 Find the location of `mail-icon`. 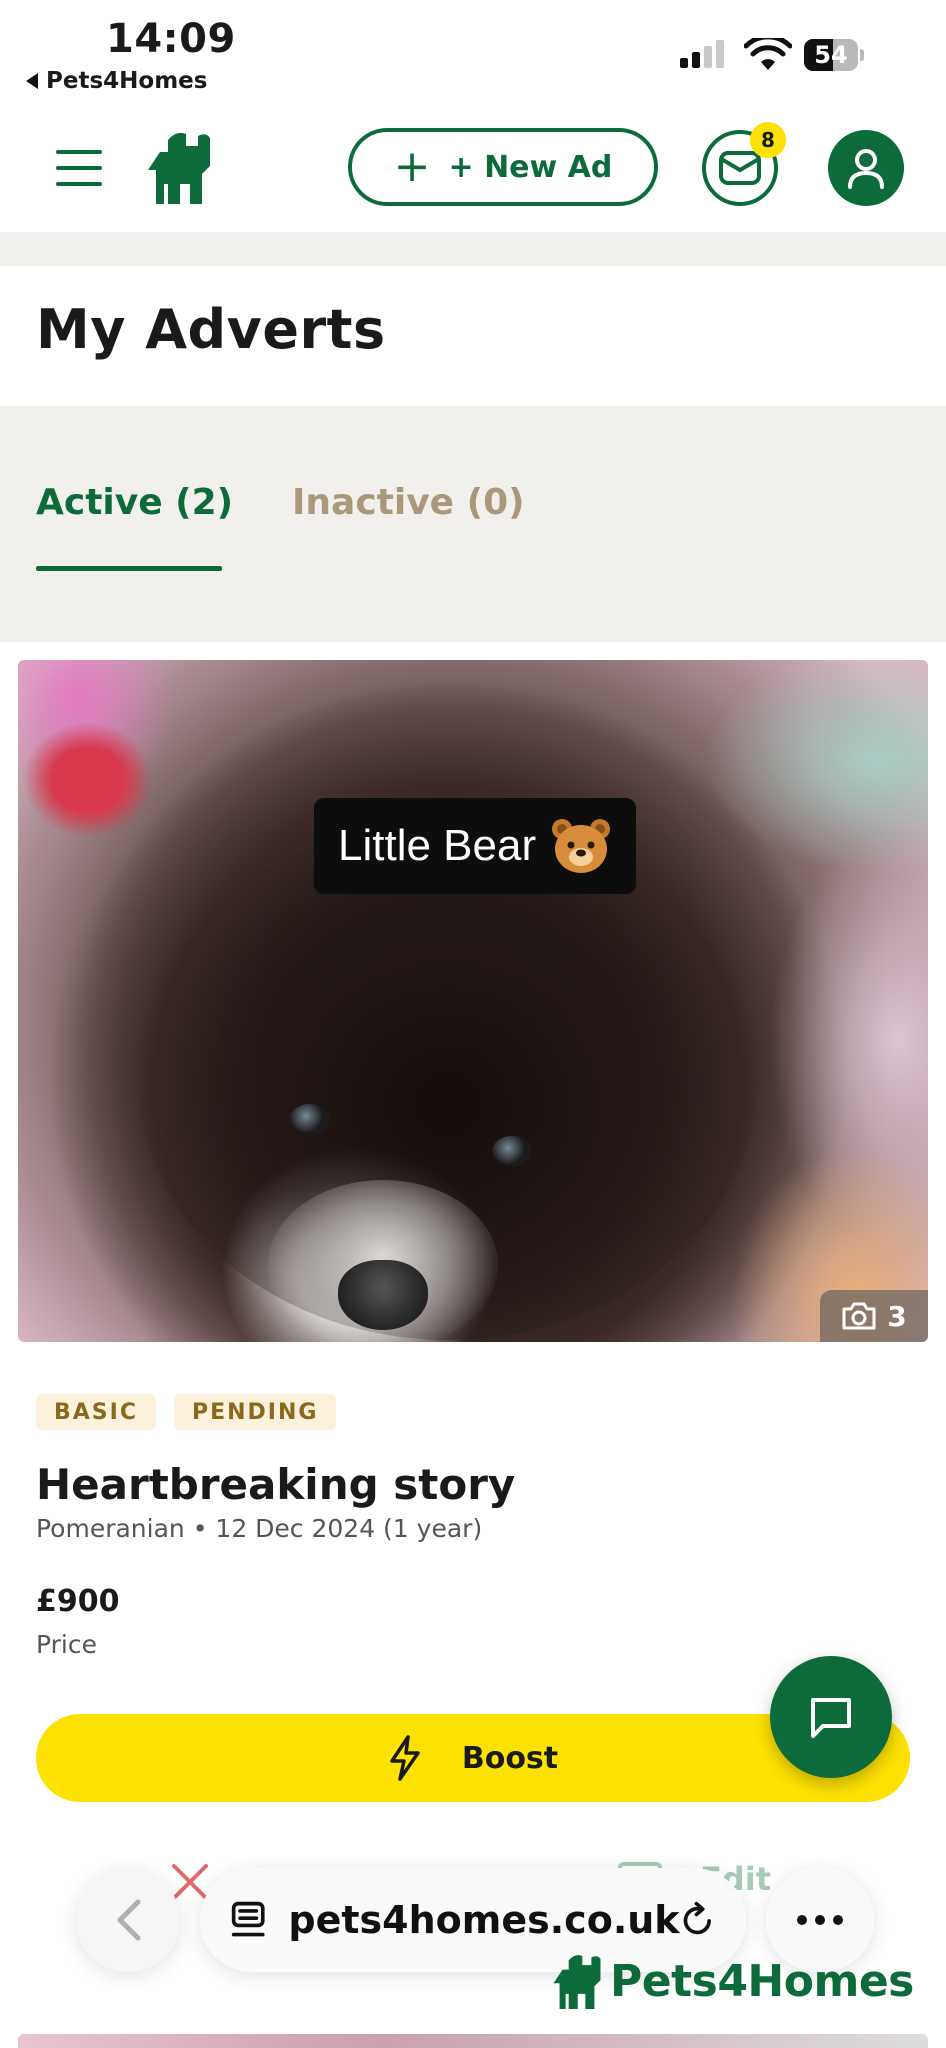

mail-icon is located at coordinates (740, 168).